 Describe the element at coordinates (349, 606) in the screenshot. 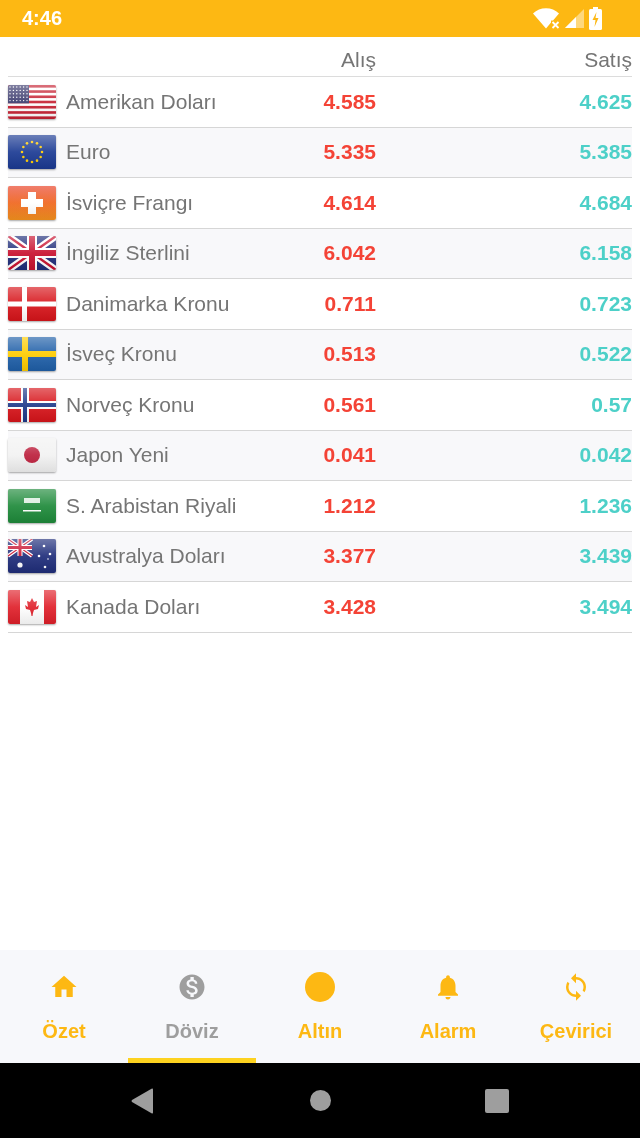

I see `buy-rate: 3.428` at that location.